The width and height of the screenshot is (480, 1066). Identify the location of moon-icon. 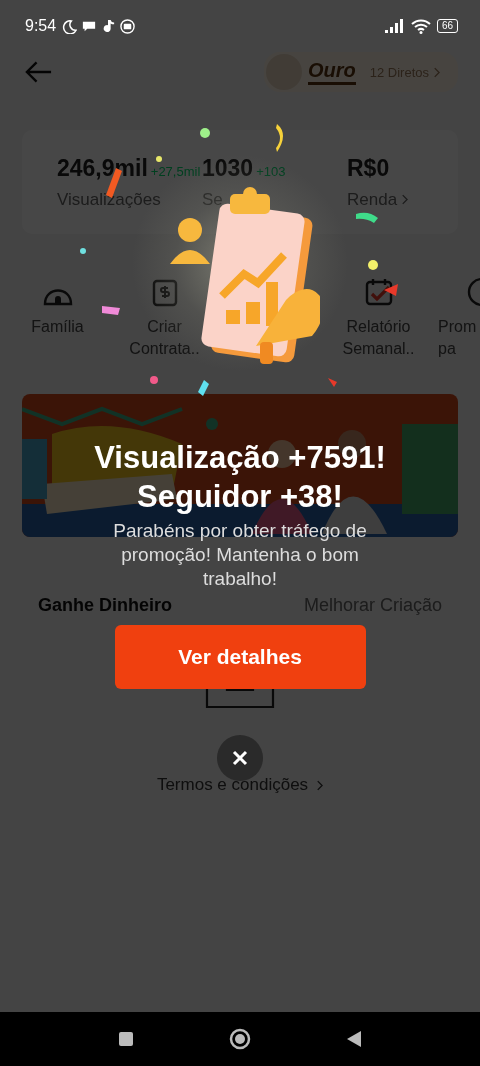
(70, 26).